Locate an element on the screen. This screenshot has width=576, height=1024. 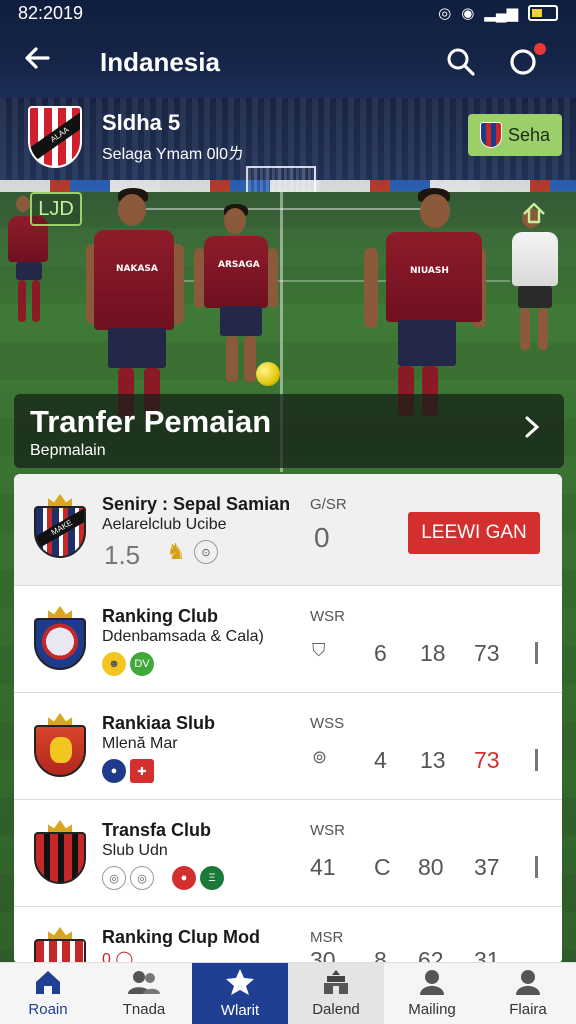
status-time: 82:2019 is located at coordinates (51, 12).